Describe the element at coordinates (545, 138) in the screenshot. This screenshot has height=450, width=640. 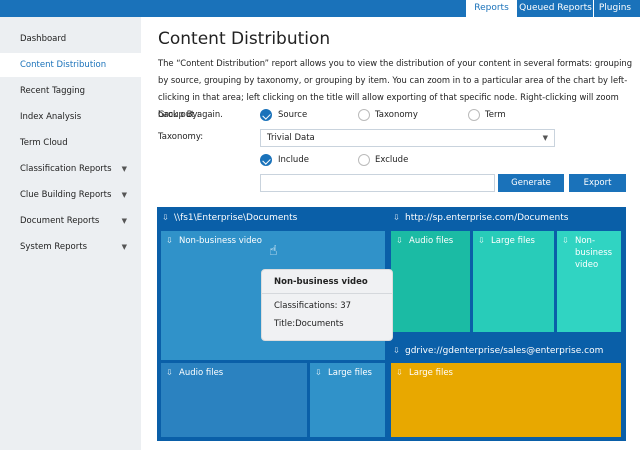
I see `dropdown-arrow-icon: ▼` at that location.